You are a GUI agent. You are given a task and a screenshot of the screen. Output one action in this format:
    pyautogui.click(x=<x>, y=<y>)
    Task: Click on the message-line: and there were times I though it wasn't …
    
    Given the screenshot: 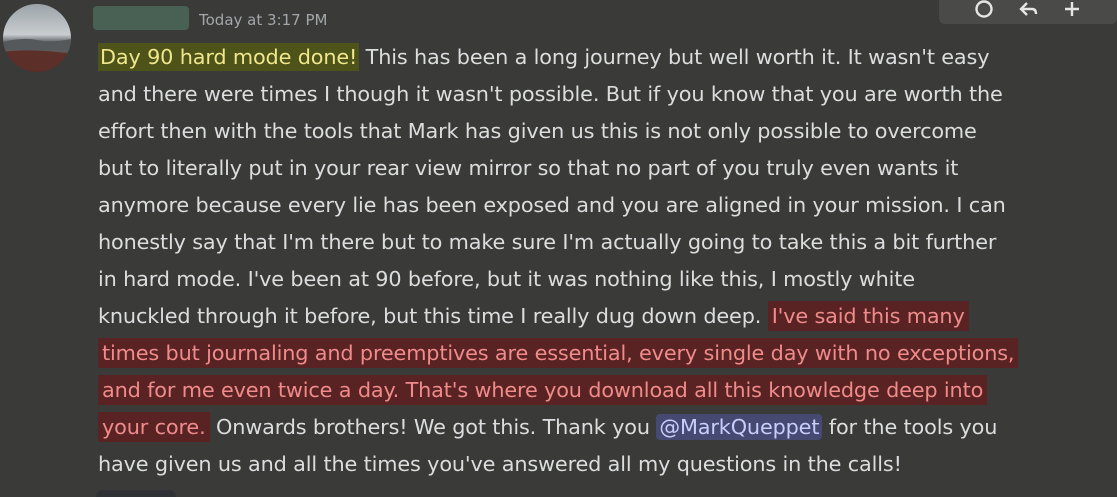 What is the action you would take?
    pyautogui.click(x=550, y=94)
    